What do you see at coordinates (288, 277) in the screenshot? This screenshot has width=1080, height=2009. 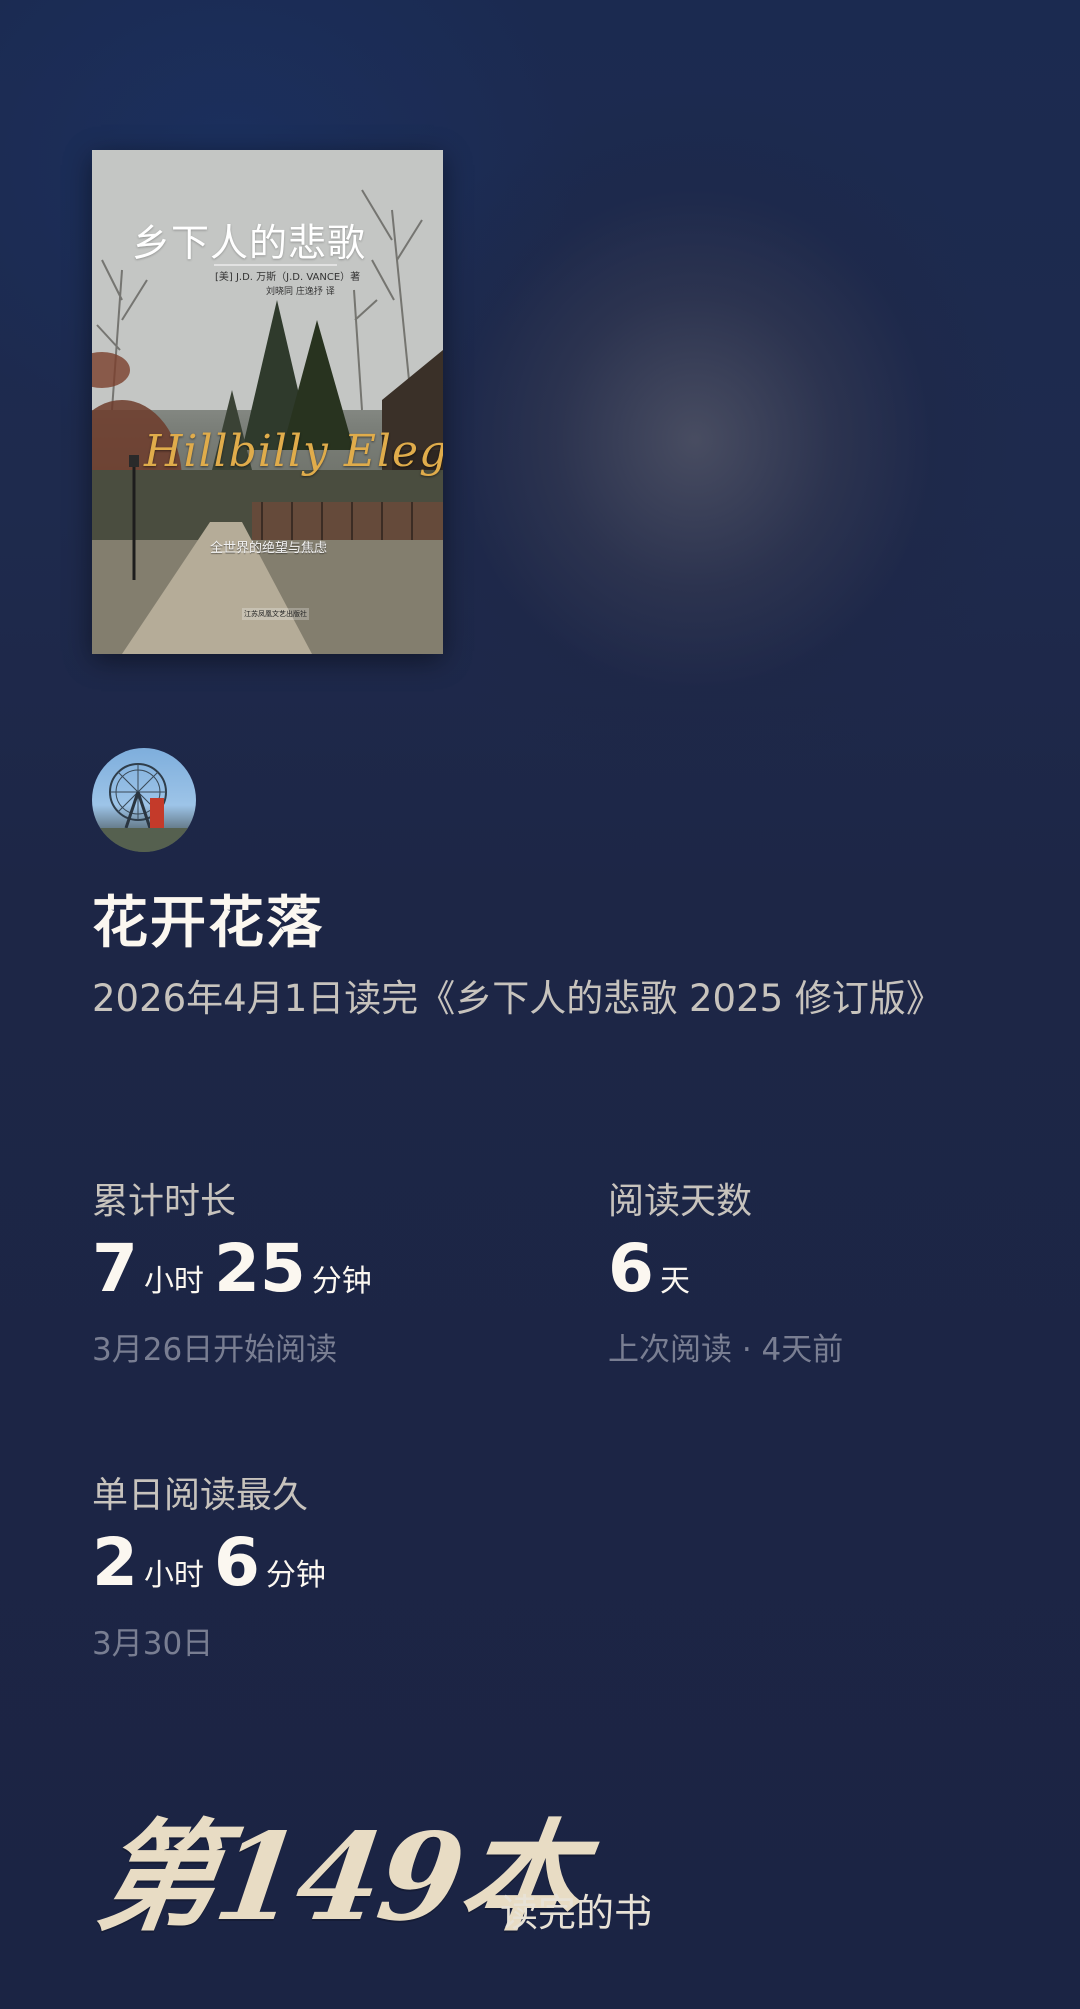 I see `cover-author-line: [美] J.D. 万斯（J.D. VANCE）著` at bounding box center [288, 277].